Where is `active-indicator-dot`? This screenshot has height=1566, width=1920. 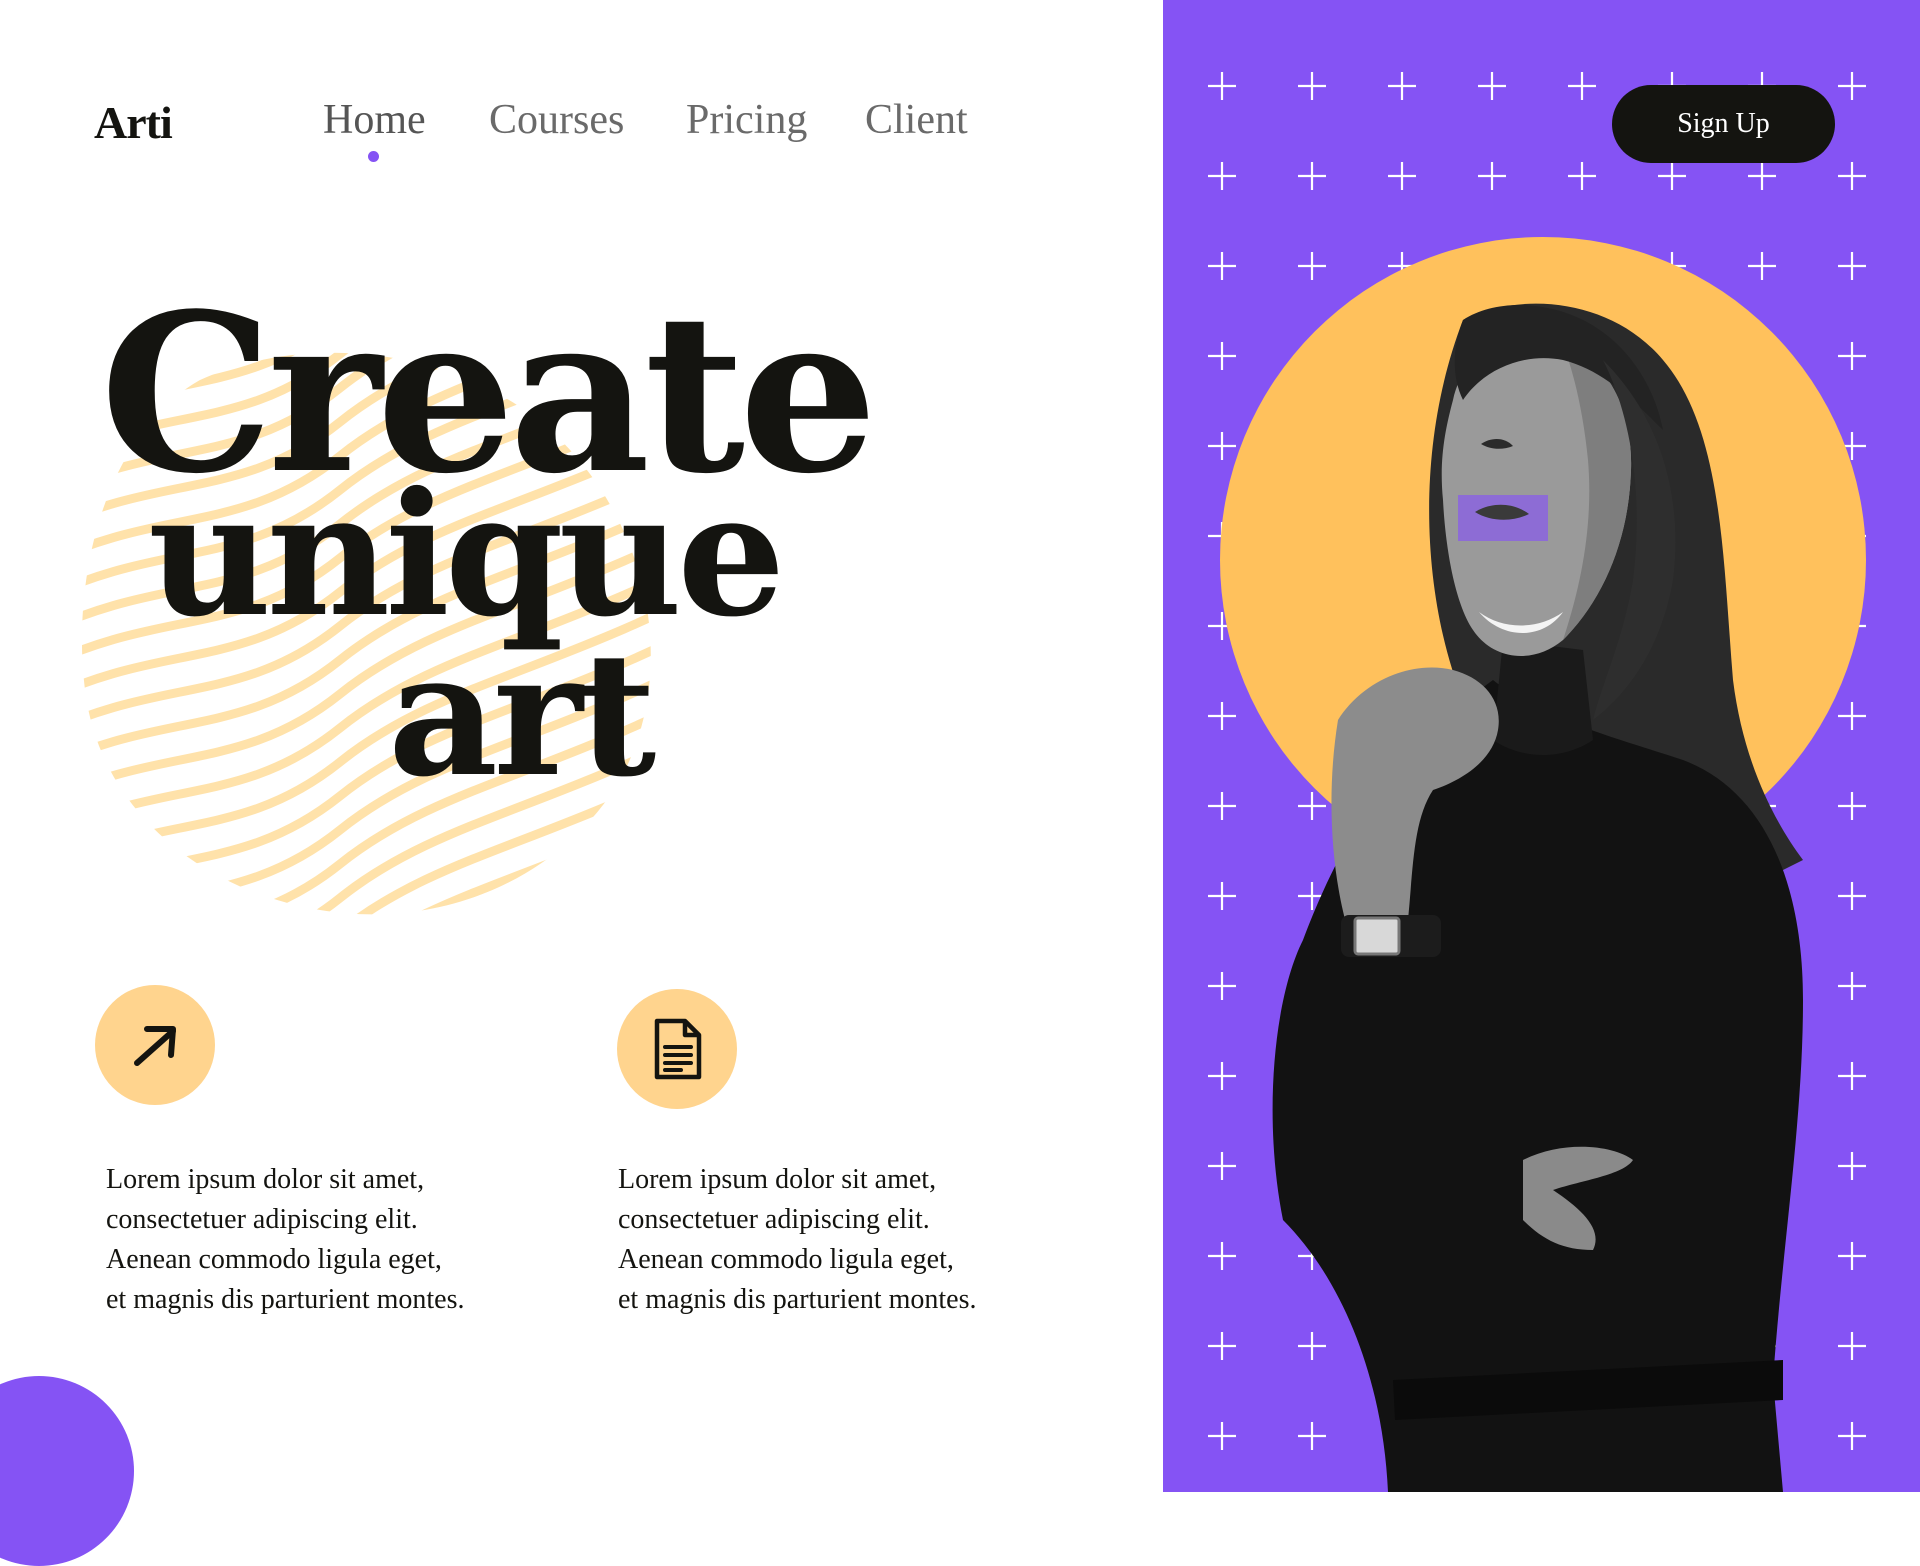 active-indicator-dot is located at coordinates (374, 156).